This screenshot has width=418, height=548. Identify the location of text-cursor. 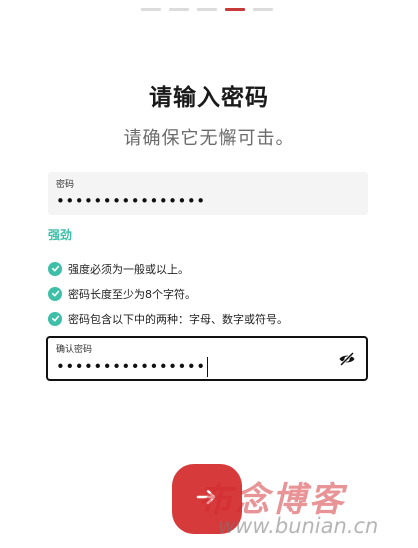
(207, 367).